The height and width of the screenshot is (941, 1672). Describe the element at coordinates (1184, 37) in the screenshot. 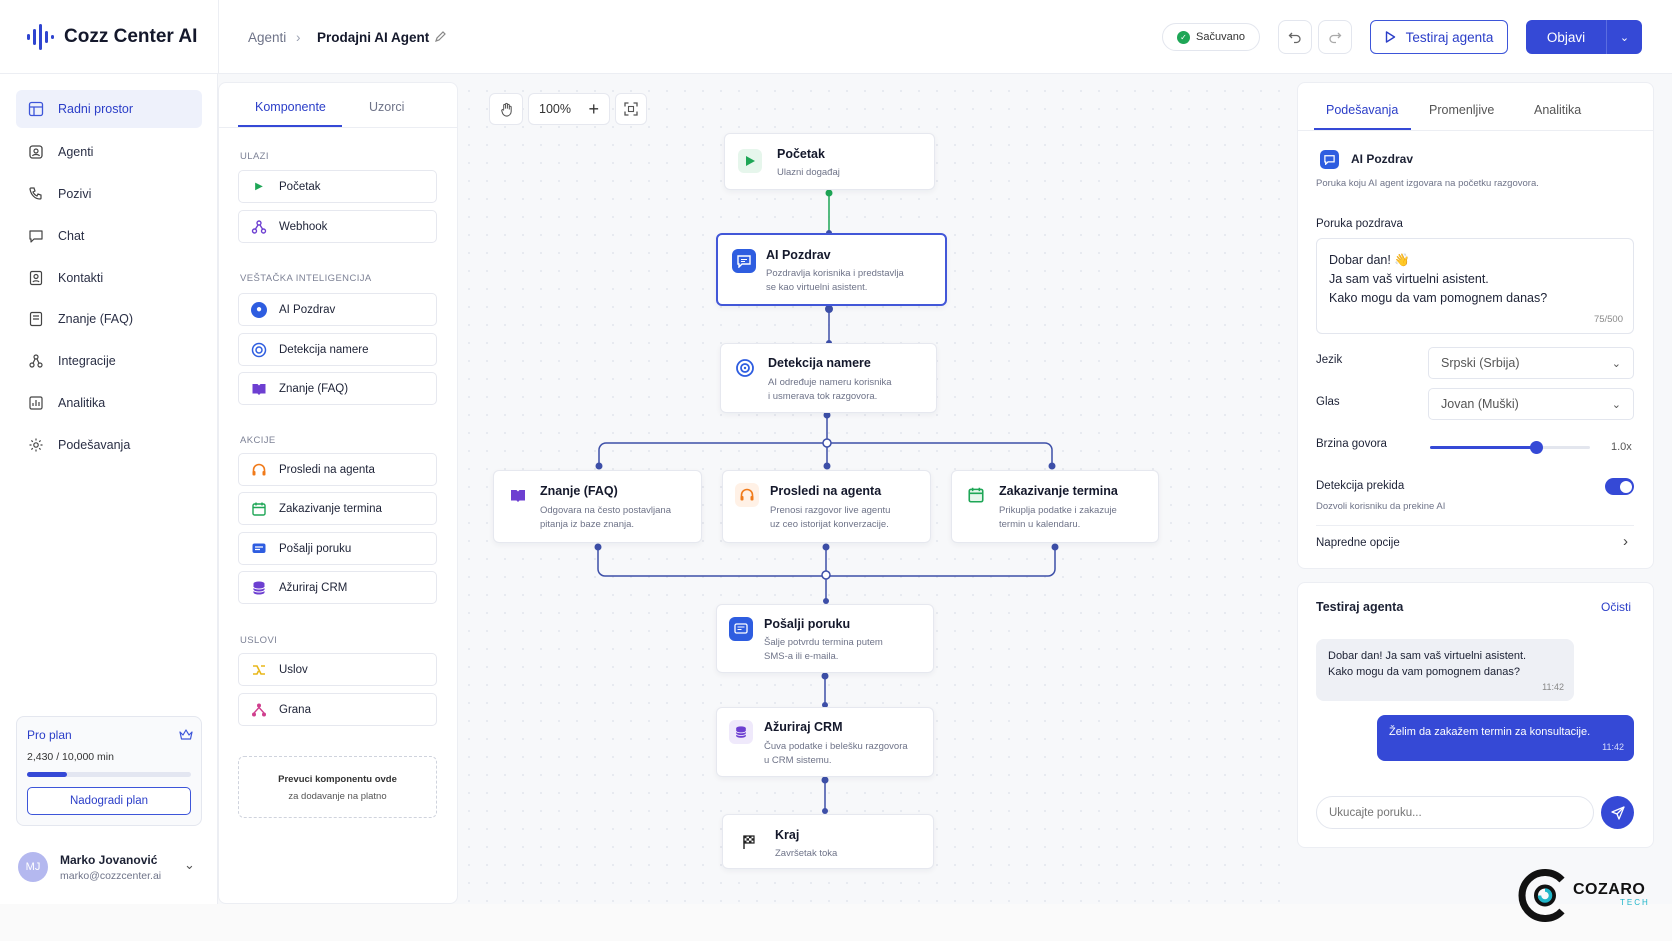

I see `check-icon: ✓` at that location.